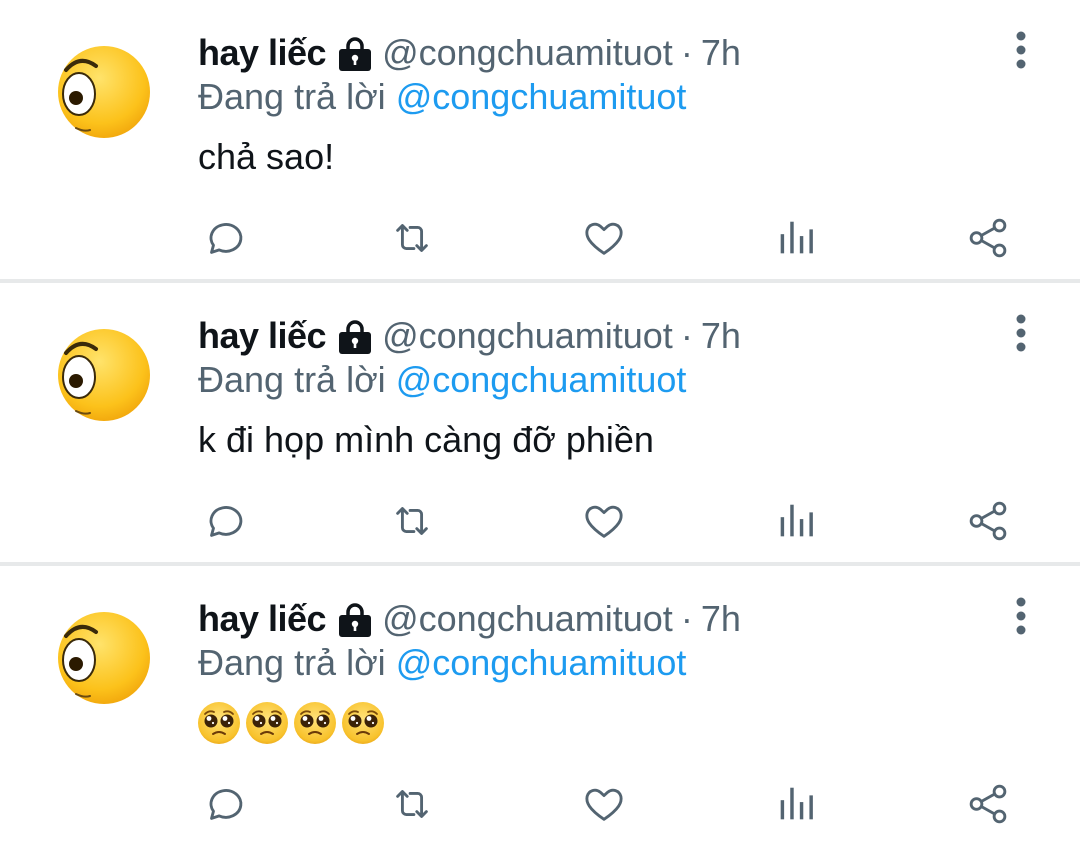  Describe the element at coordinates (291, 723) in the screenshot. I see `tweet-text` at that location.